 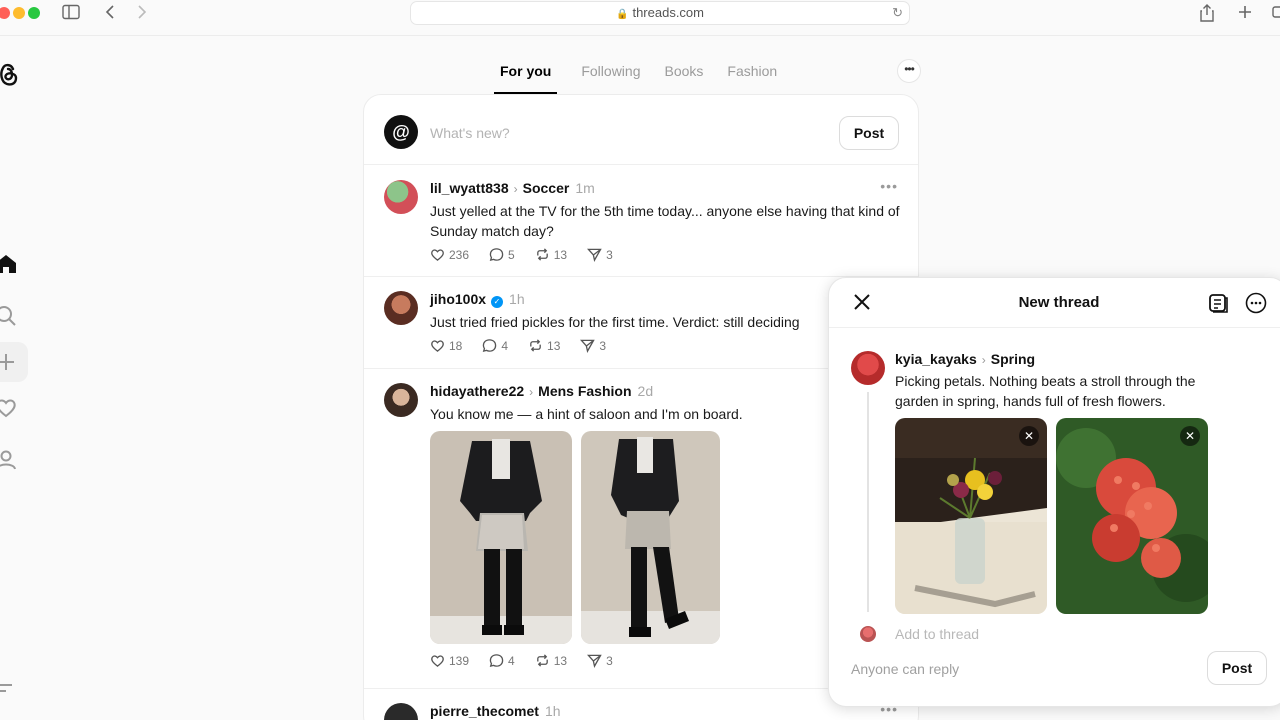 I want to click on post-actions: 236 5 13 3, so click(x=531, y=254).